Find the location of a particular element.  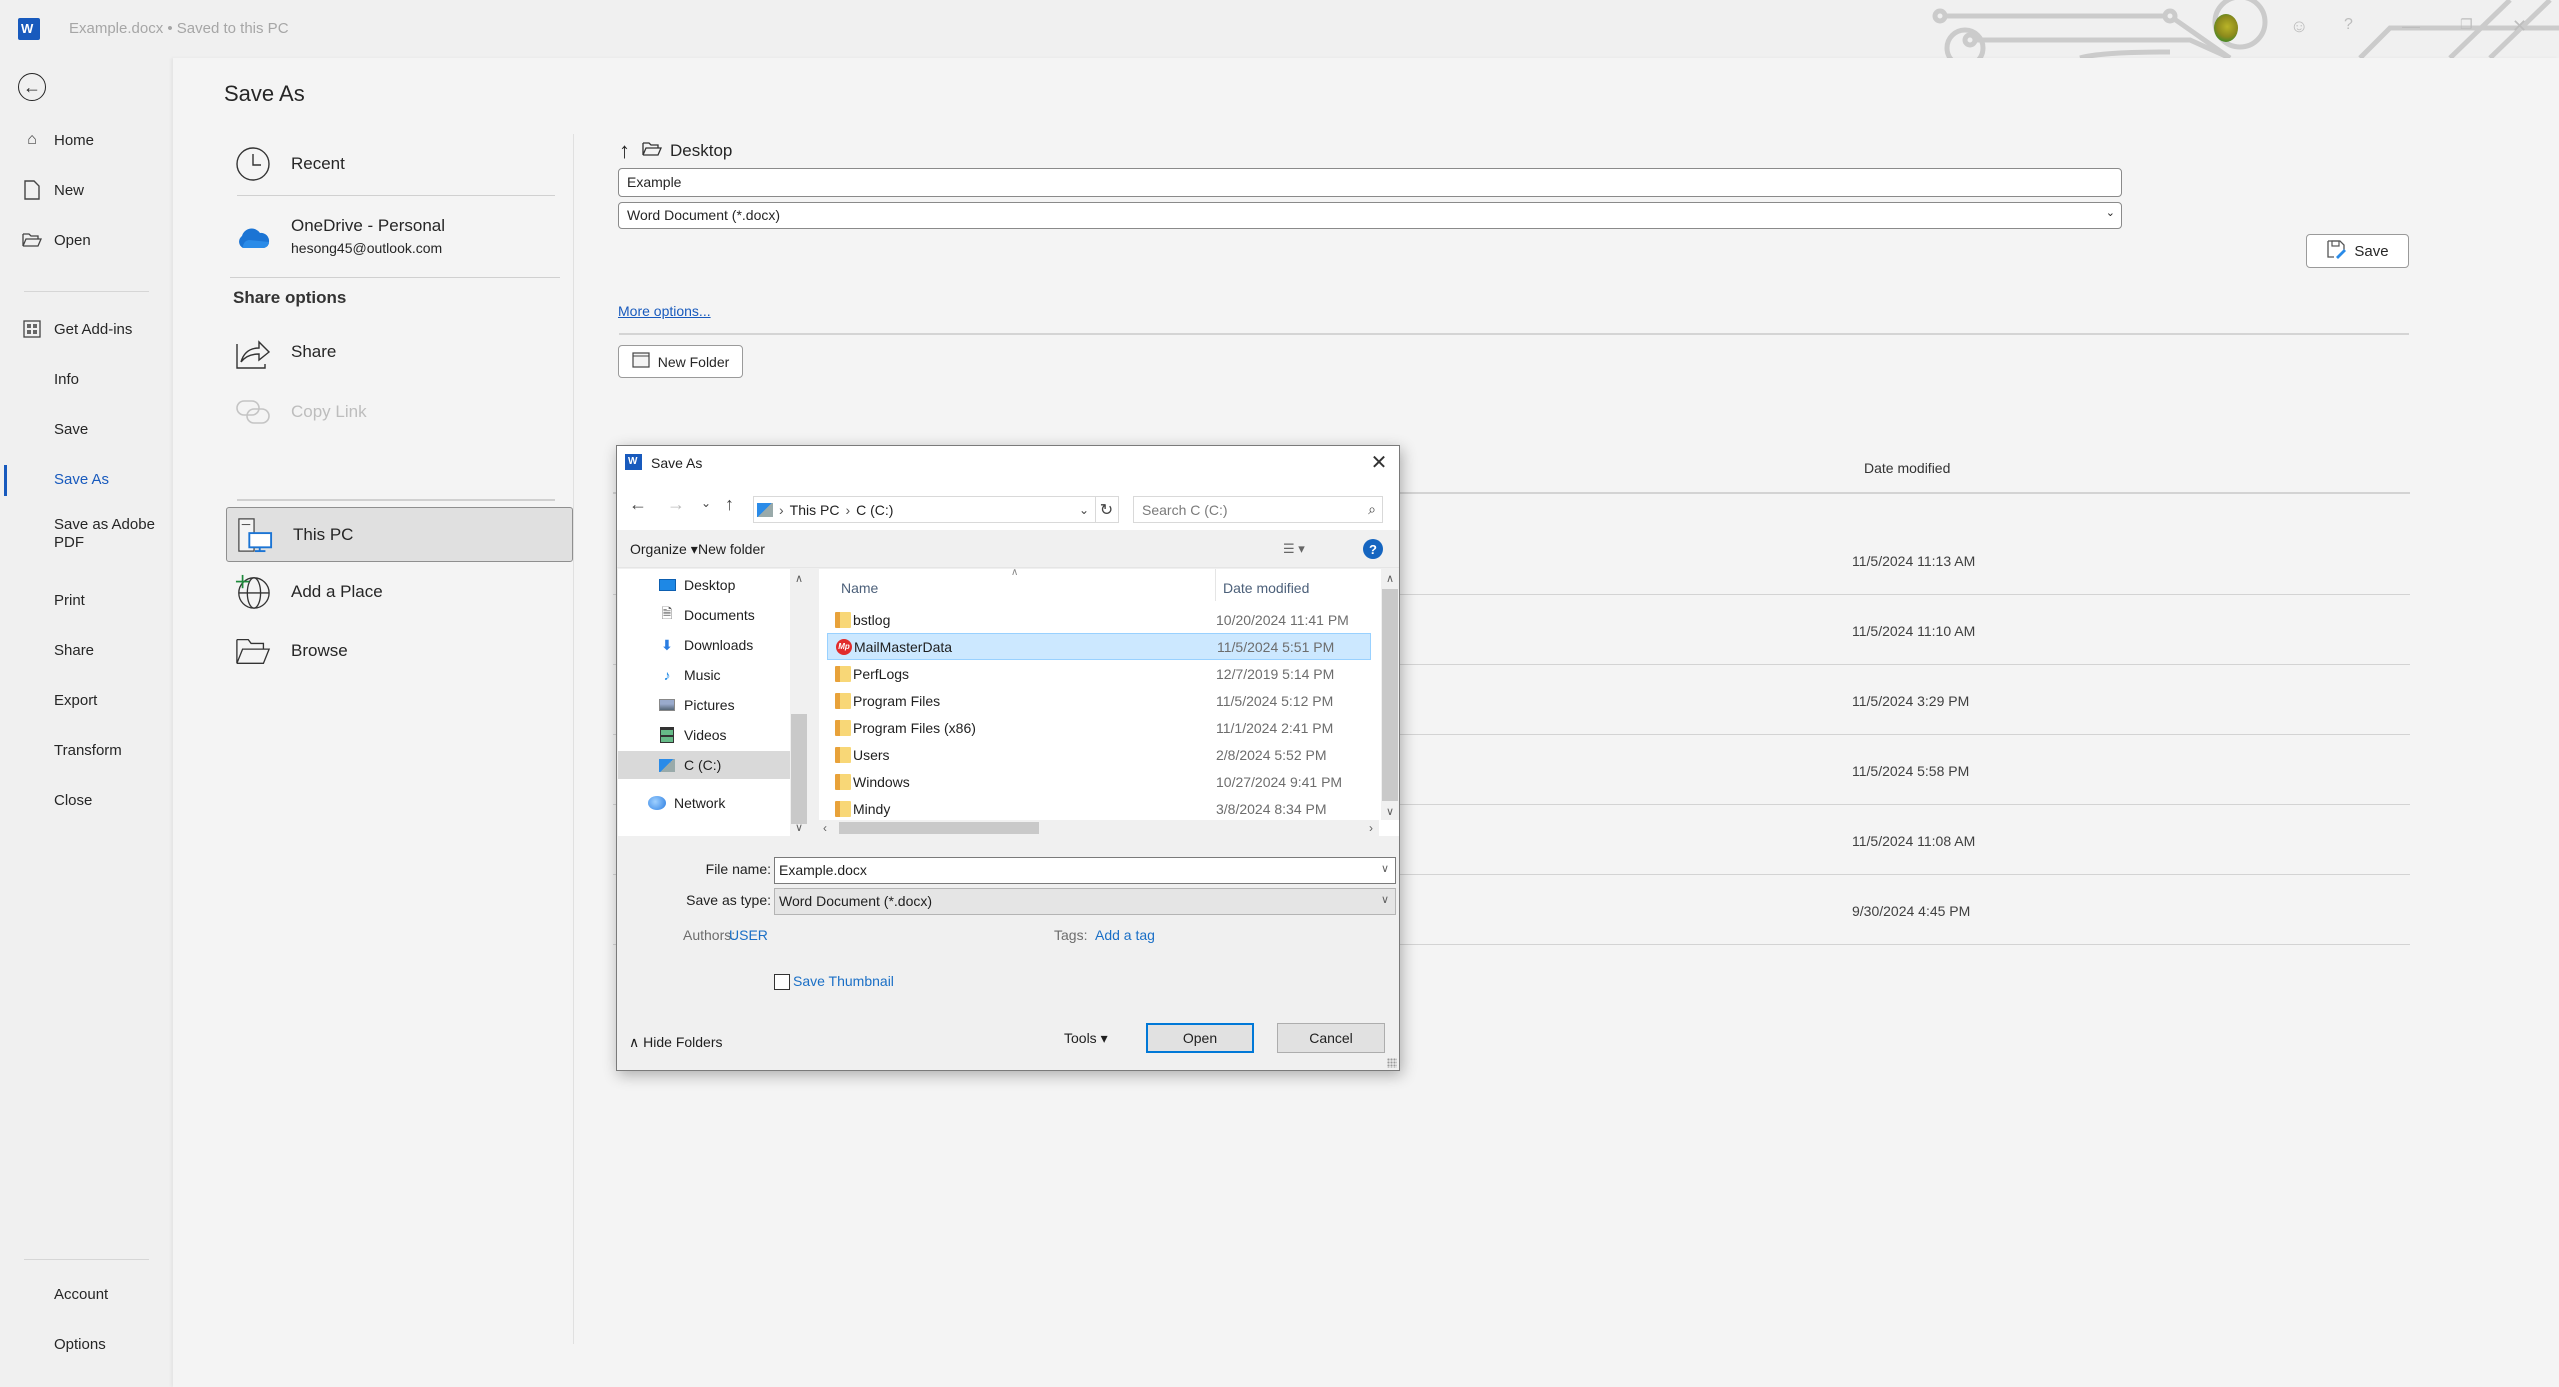

close-icon: ✕ is located at coordinates (2519, 26).